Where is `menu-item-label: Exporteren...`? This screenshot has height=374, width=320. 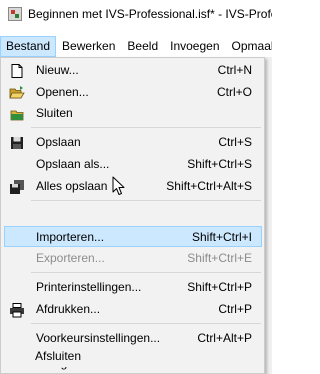
menu-item-label: Exporteren... is located at coordinates (70, 258).